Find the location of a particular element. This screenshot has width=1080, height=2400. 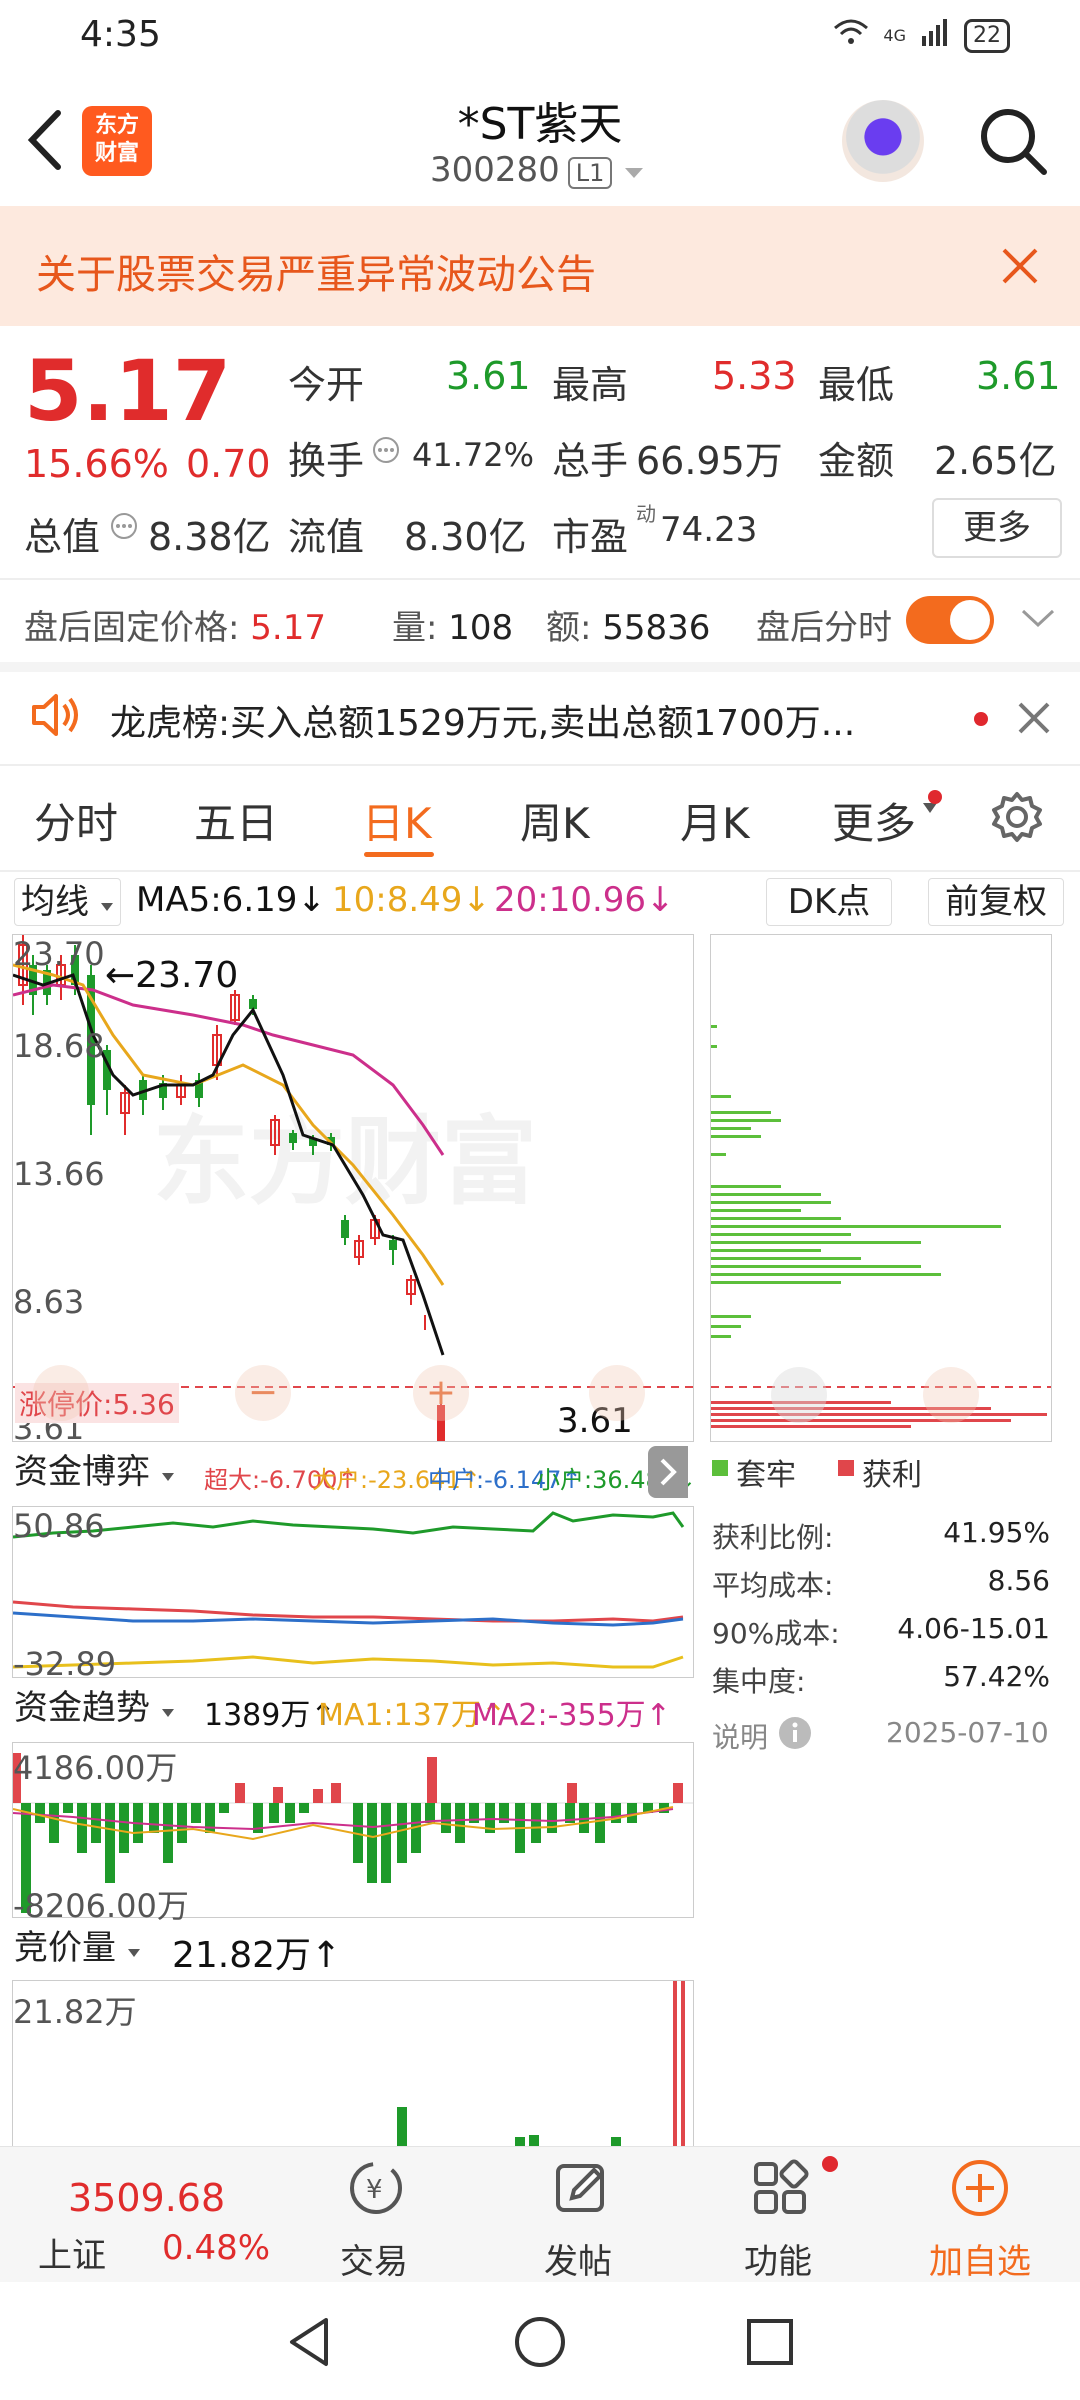

tab-more: 更多 is located at coordinates (874, 820).